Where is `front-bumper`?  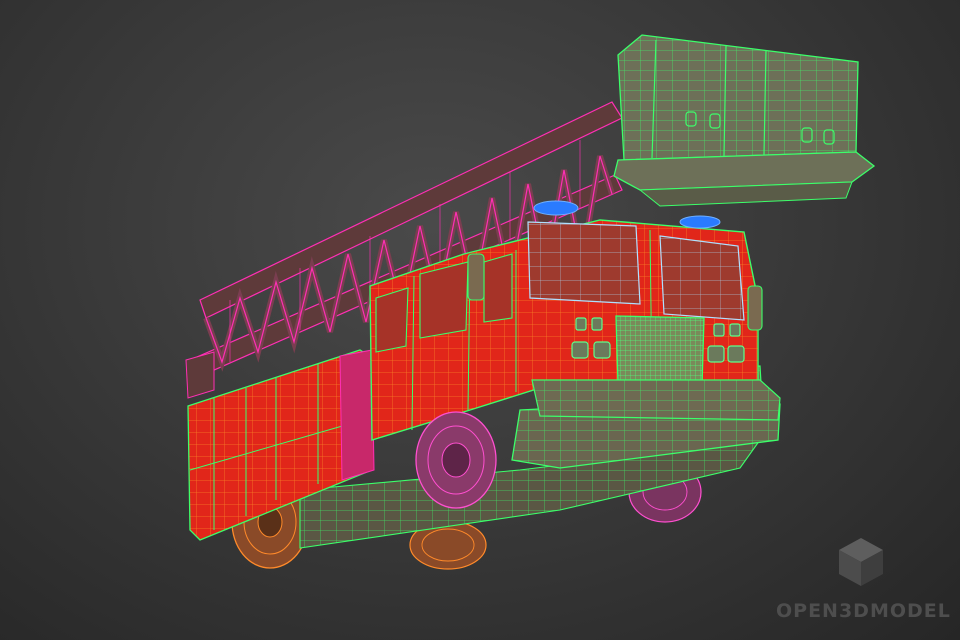
front-bumper is located at coordinates (656, 400).